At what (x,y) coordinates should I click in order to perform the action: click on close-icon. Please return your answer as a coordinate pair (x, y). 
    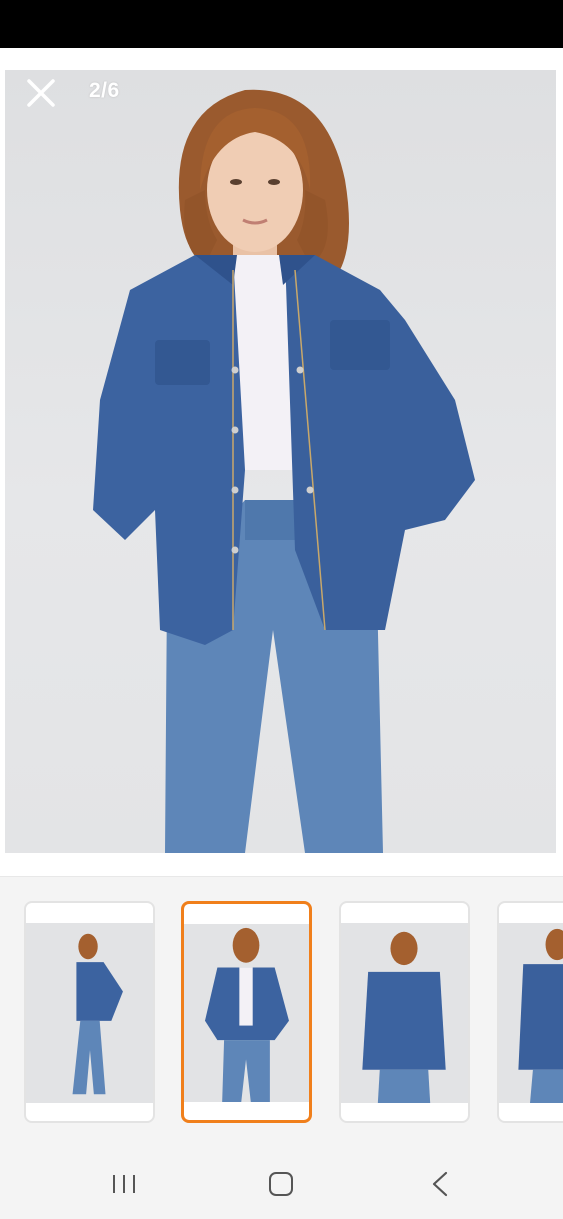
    Looking at the image, I should click on (41, 93).